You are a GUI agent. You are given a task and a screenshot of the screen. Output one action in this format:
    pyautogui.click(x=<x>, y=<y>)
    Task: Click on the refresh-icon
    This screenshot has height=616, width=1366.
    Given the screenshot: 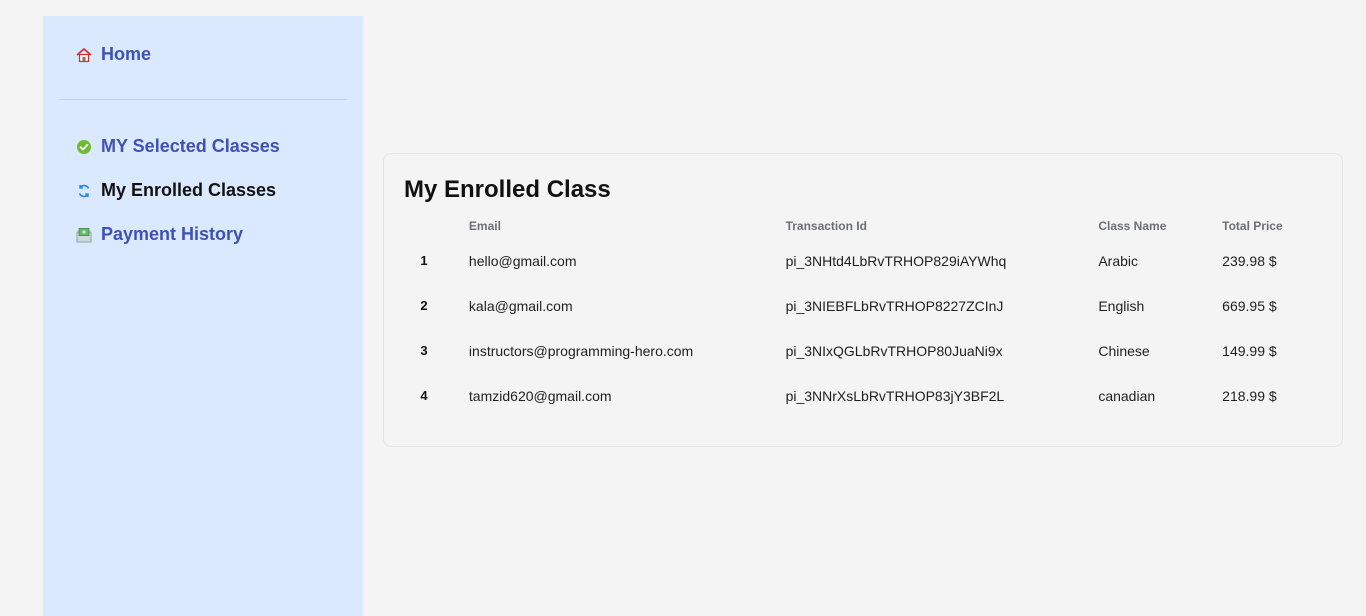 What is the action you would take?
    pyautogui.click(x=84, y=191)
    